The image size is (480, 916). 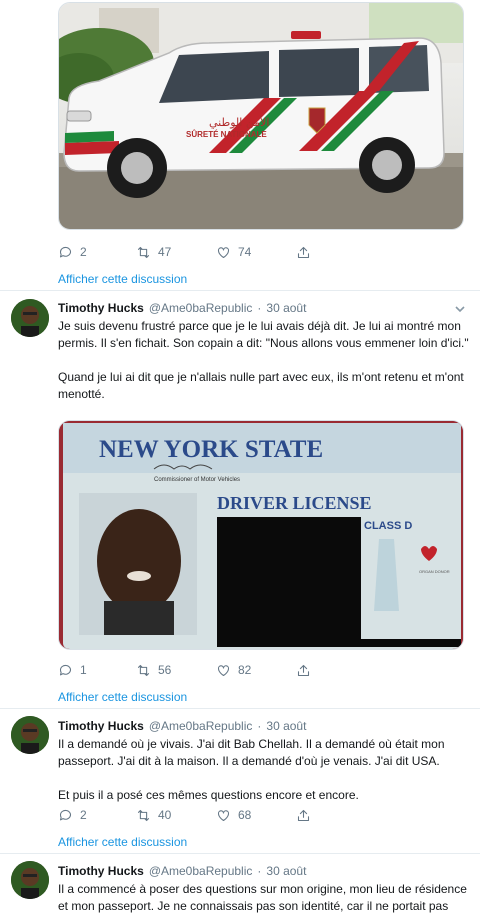 I want to click on reply-count: 1, so click(x=83, y=670).